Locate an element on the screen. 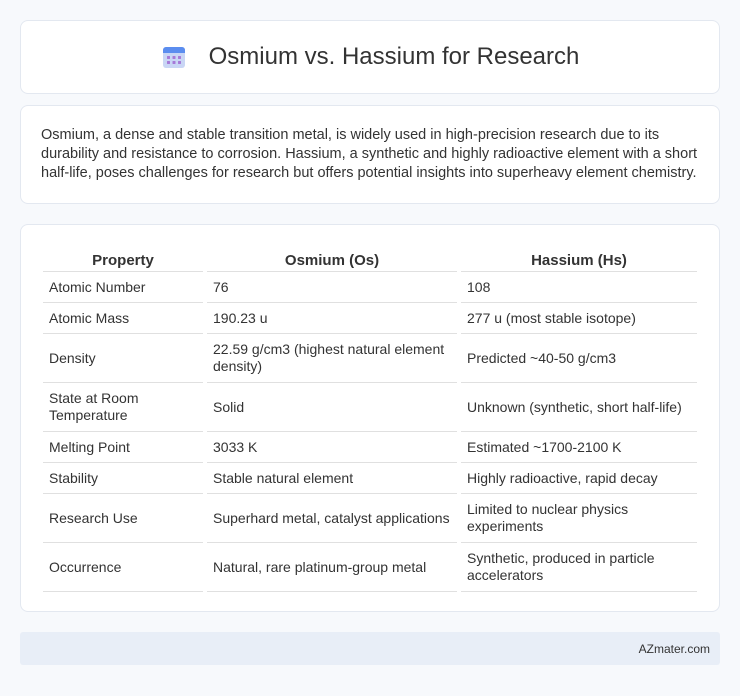 This screenshot has width=740, height=696. column-header: Osmium (Os) is located at coordinates (332, 258).